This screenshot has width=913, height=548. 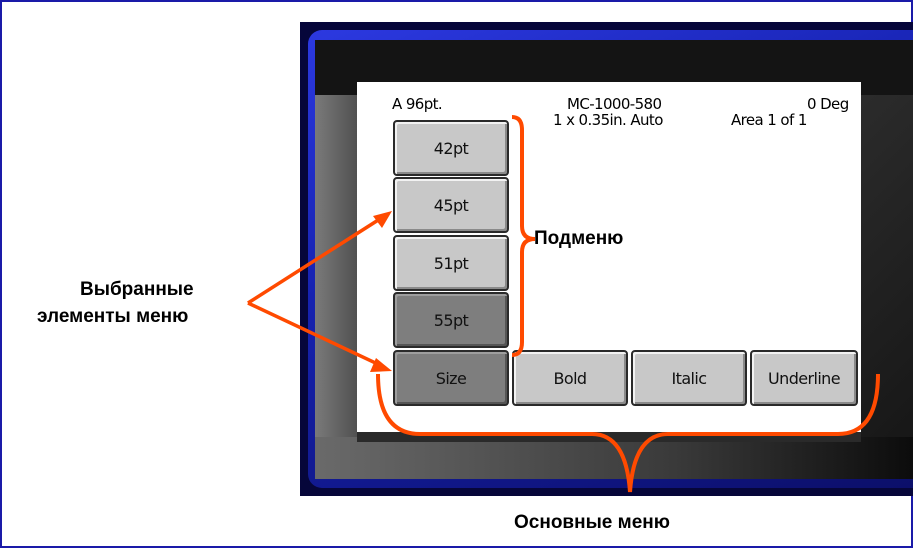 What do you see at coordinates (315, 334) in the screenshot?
I see `arrow-line-lower` at bounding box center [315, 334].